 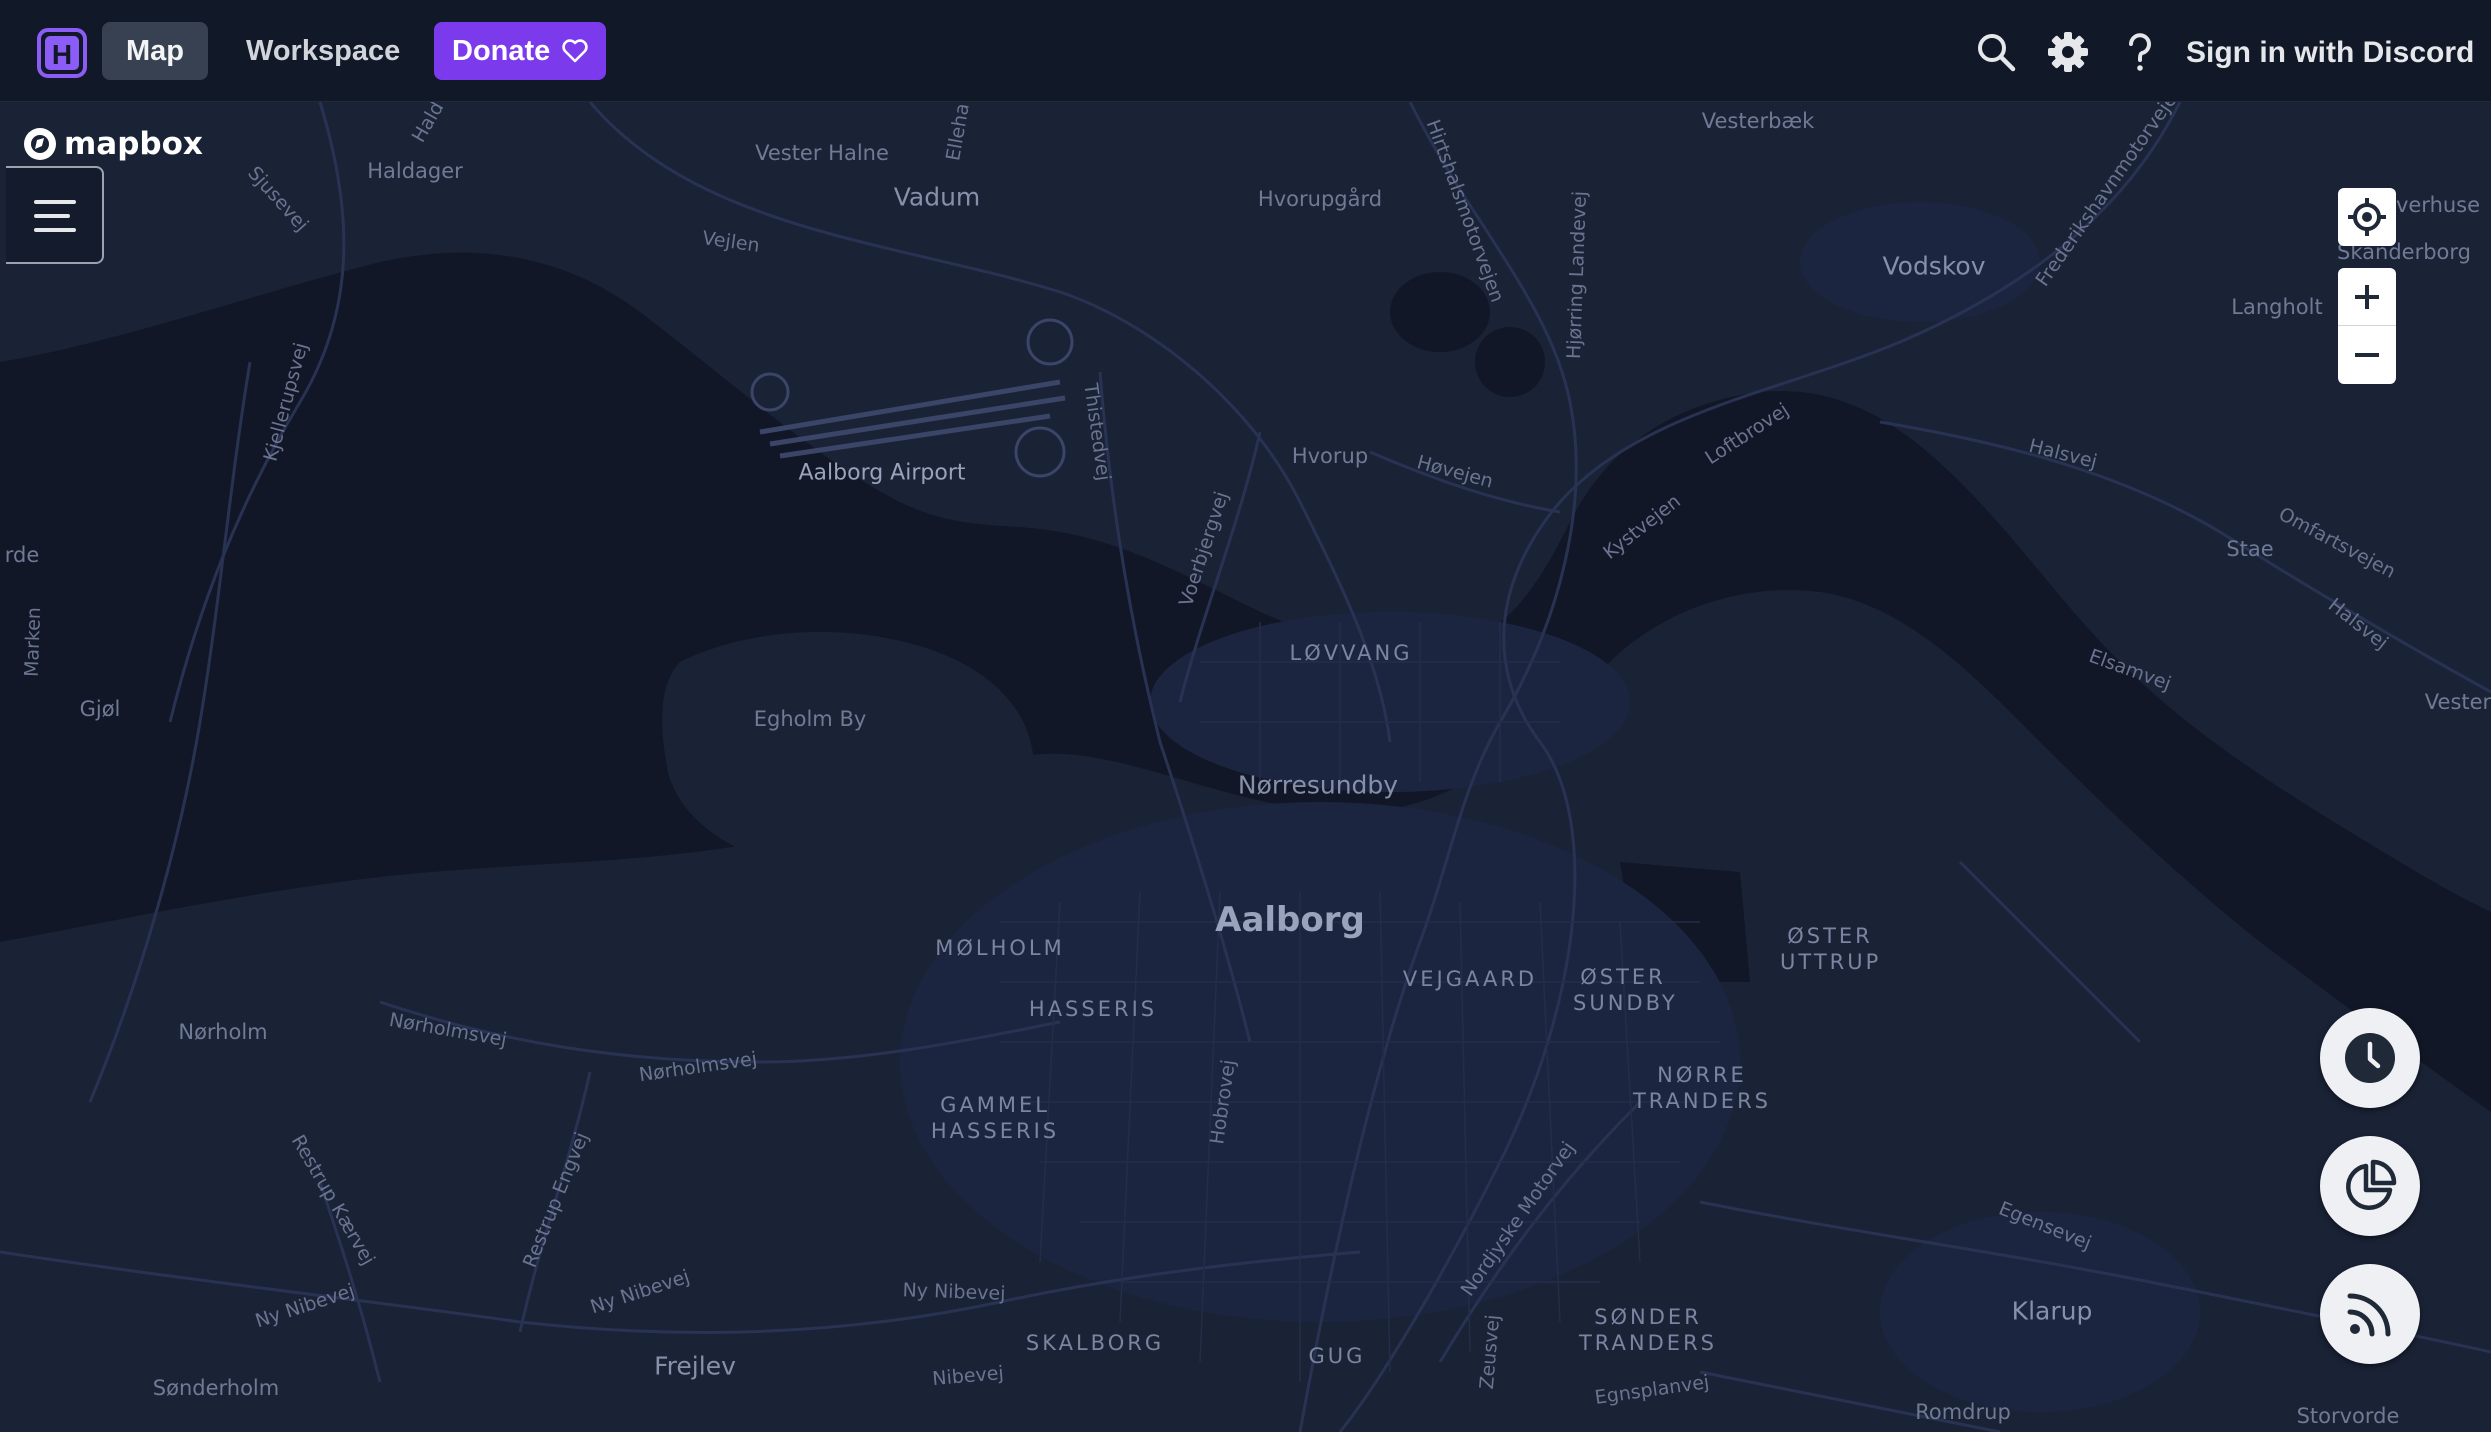 What do you see at coordinates (1831, 949) in the screenshot?
I see `place-label: ØSTER UTTRUP` at bounding box center [1831, 949].